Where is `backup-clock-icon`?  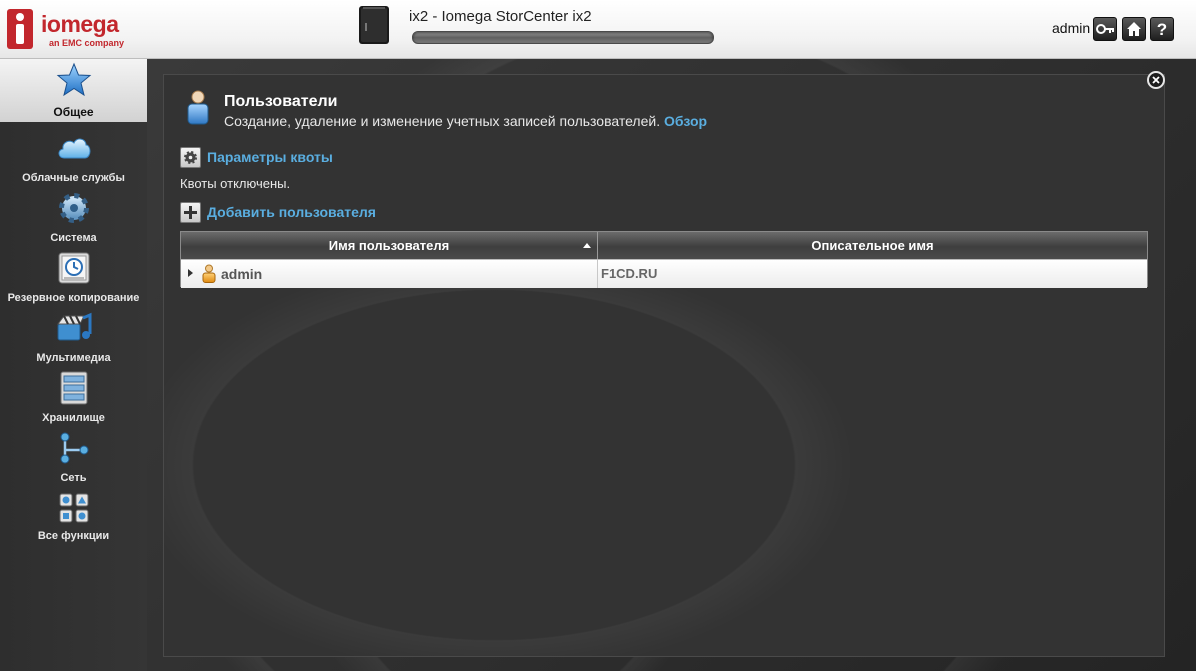 backup-clock-icon is located at coordinates (74, 268).